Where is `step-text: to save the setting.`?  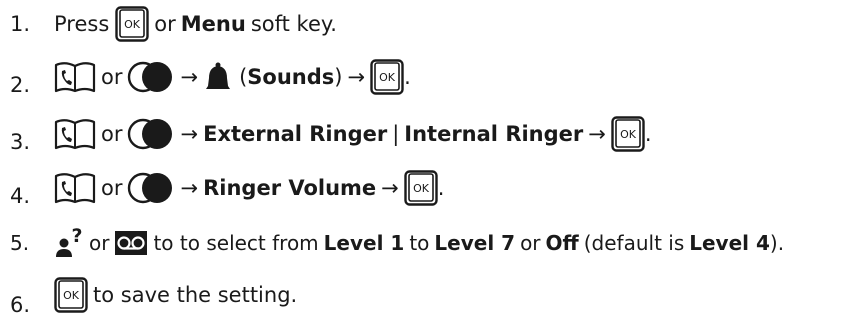
step-text: to save the setting. is located at coordinates (195, 295).